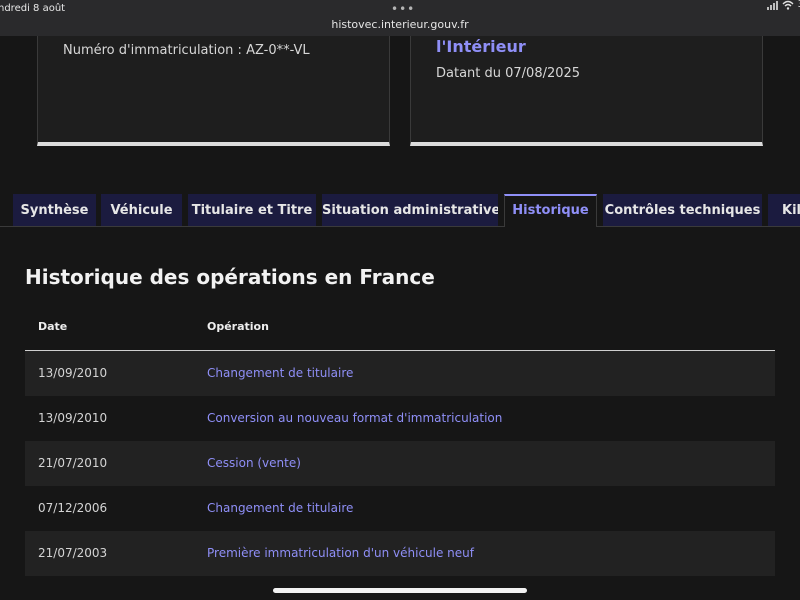  I want to click on status-date: ndredi 8 août, so click(33, 8).